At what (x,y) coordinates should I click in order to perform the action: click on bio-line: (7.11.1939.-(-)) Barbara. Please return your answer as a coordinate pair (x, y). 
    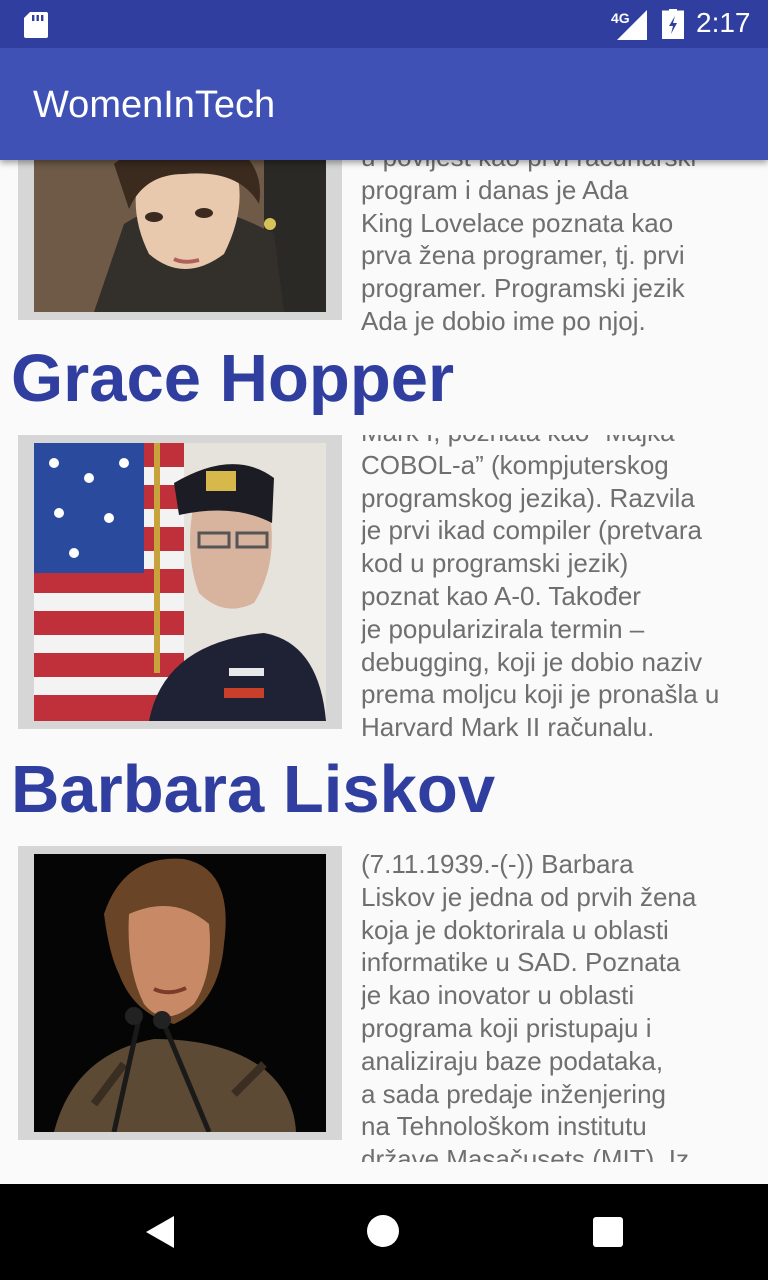
    Looking at the image, I should click on (497, 864).